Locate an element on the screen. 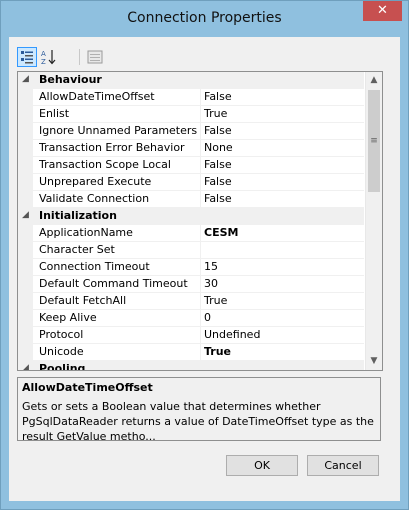 The width and height of the screenshot is (409, 510). property-row-default-fetchall: Default FetchAll True is located at coordinates (191, 301).